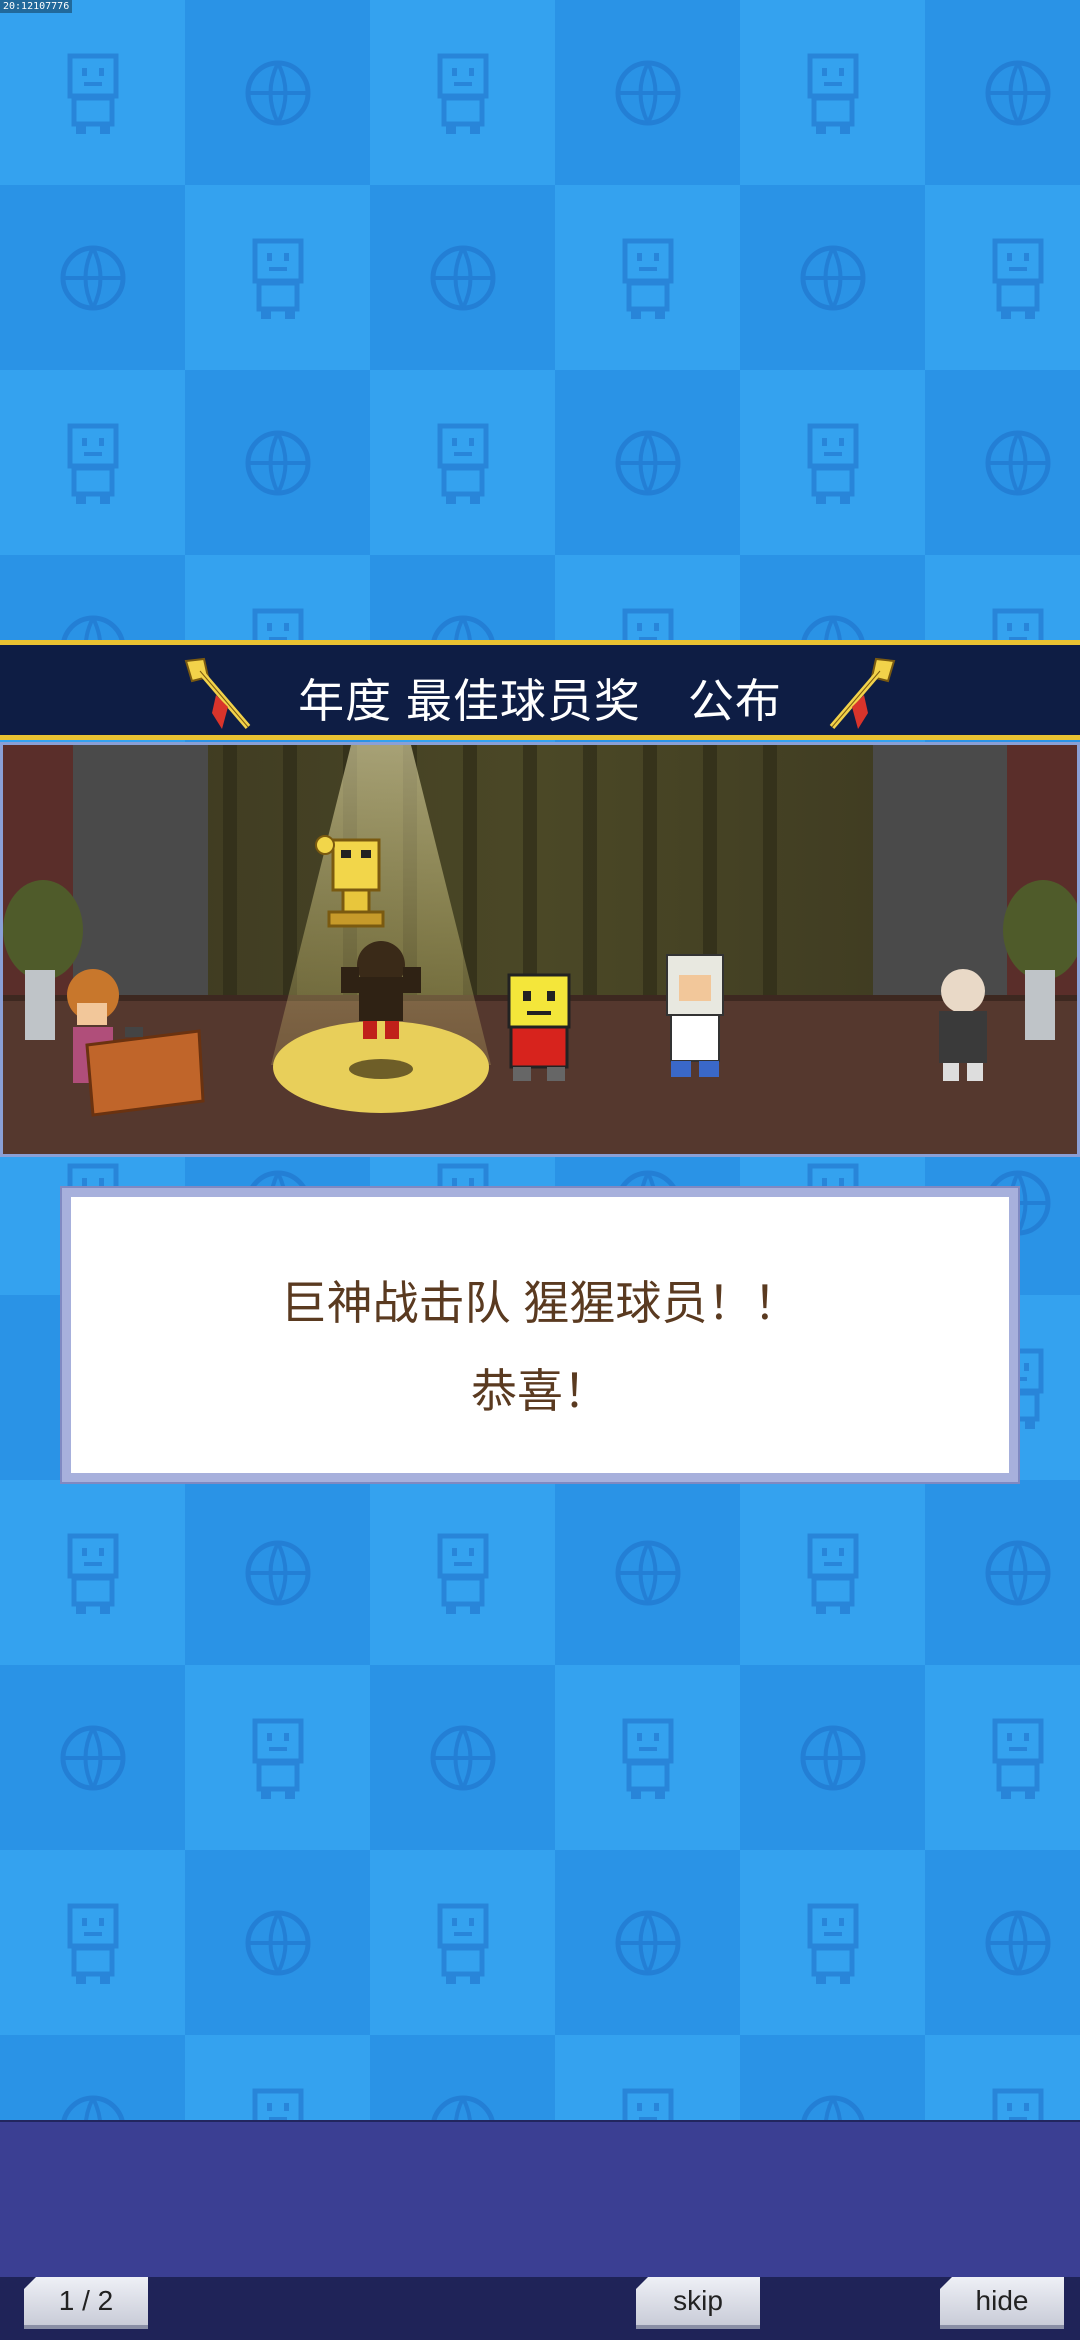  What do you see at coordinates (540, 2199) in the screenshot?
I see `bottom-panel` at bounding box center [540, 2199].